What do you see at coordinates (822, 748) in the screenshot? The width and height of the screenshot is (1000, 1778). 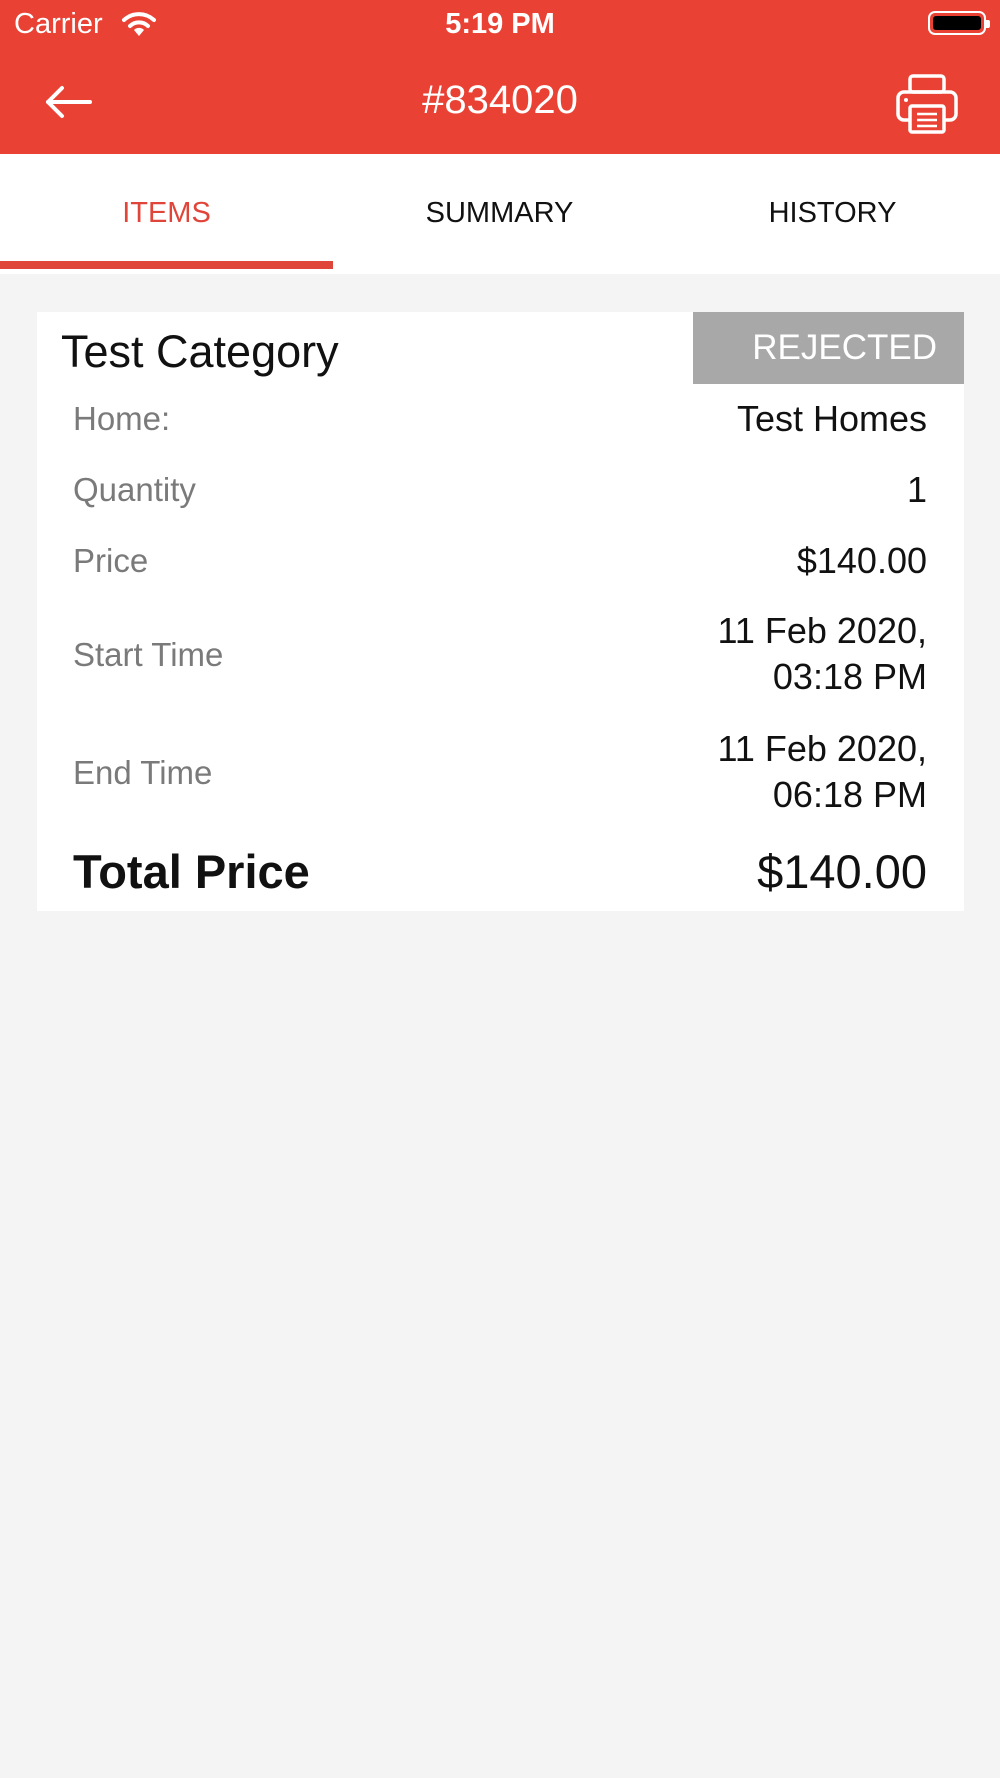 I see `end-date: 11 Feb 2020,` at bounding box center [822, 748].